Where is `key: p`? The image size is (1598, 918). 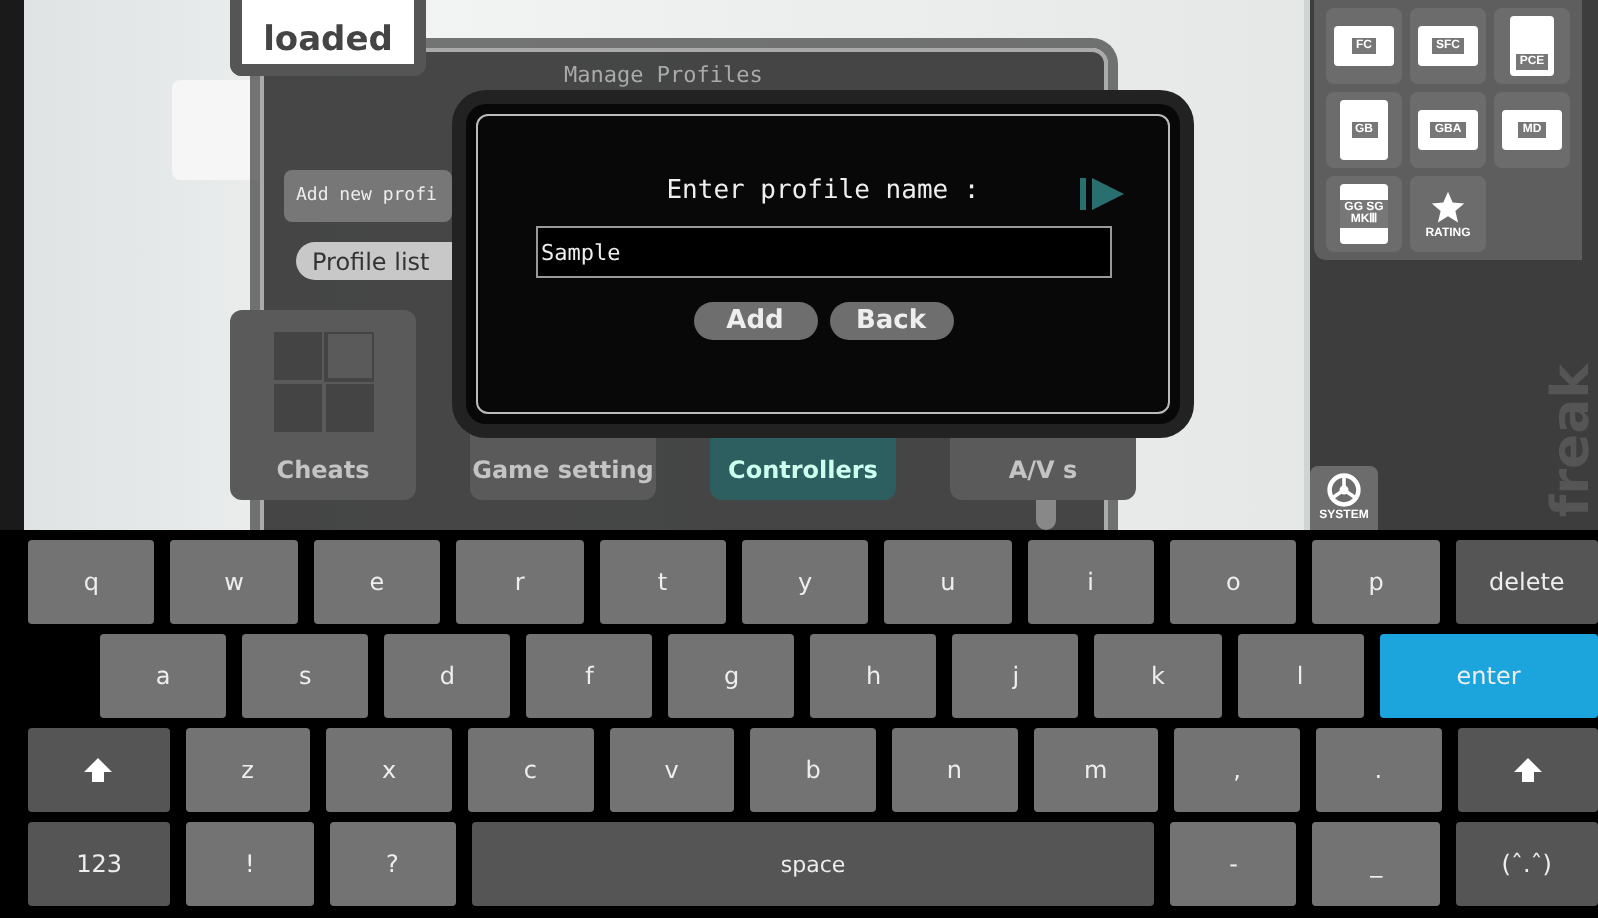 key: p is located at coordinates (1376, 582).